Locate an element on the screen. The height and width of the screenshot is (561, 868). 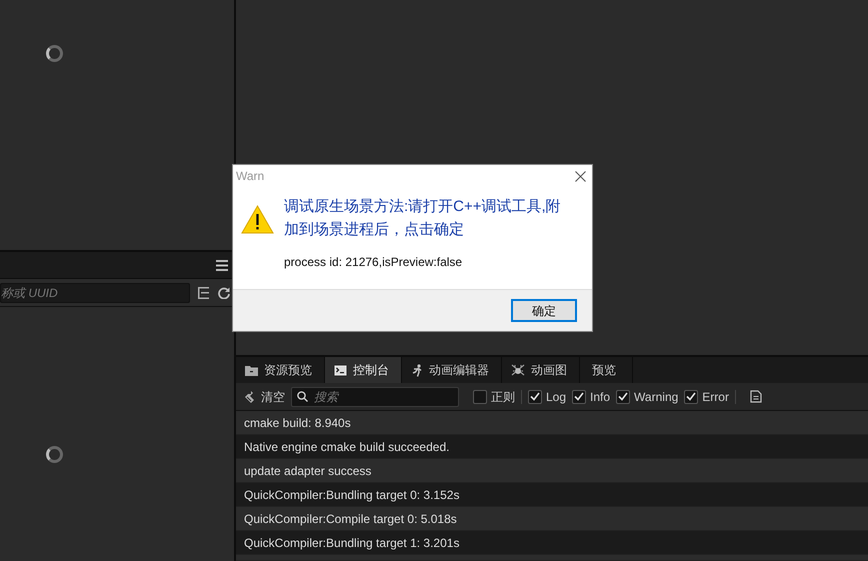
log-entry: QuickCompiler:Bundling target 1: 3.201s is located at coordinates (552, 543).